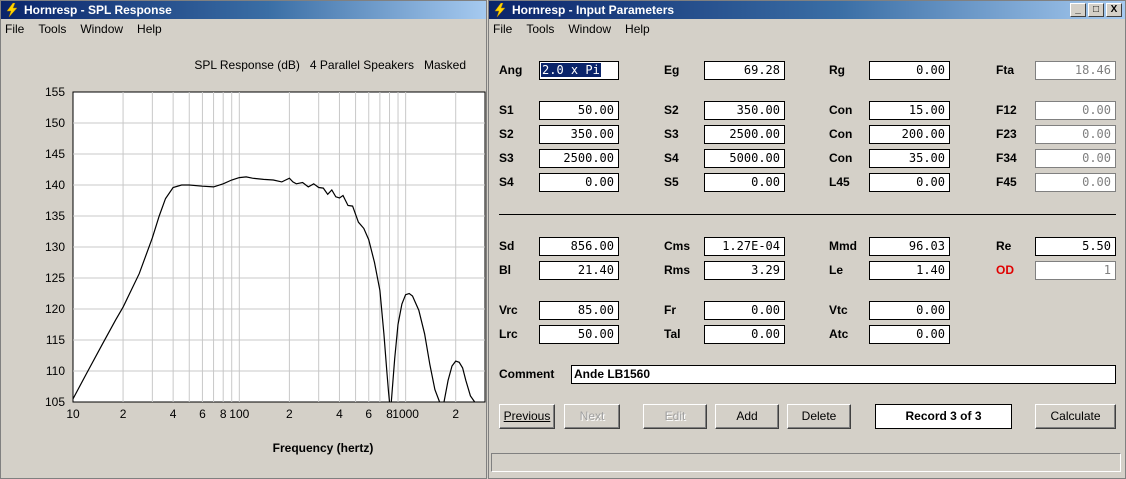 This screenshot has height=479, width=1126. Describe the element at coordinates (527, 416) in the screenshot. I see `previous-button: Previous` at that location.